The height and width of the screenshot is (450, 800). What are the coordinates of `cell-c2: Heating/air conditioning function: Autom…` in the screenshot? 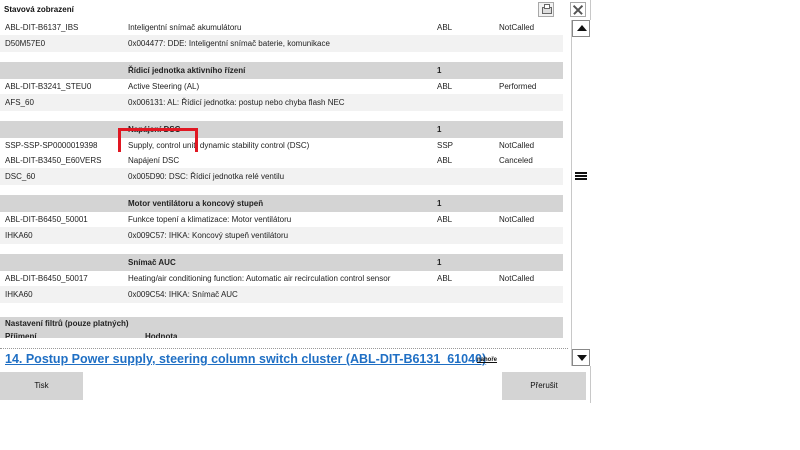 It's located at (259, 278).